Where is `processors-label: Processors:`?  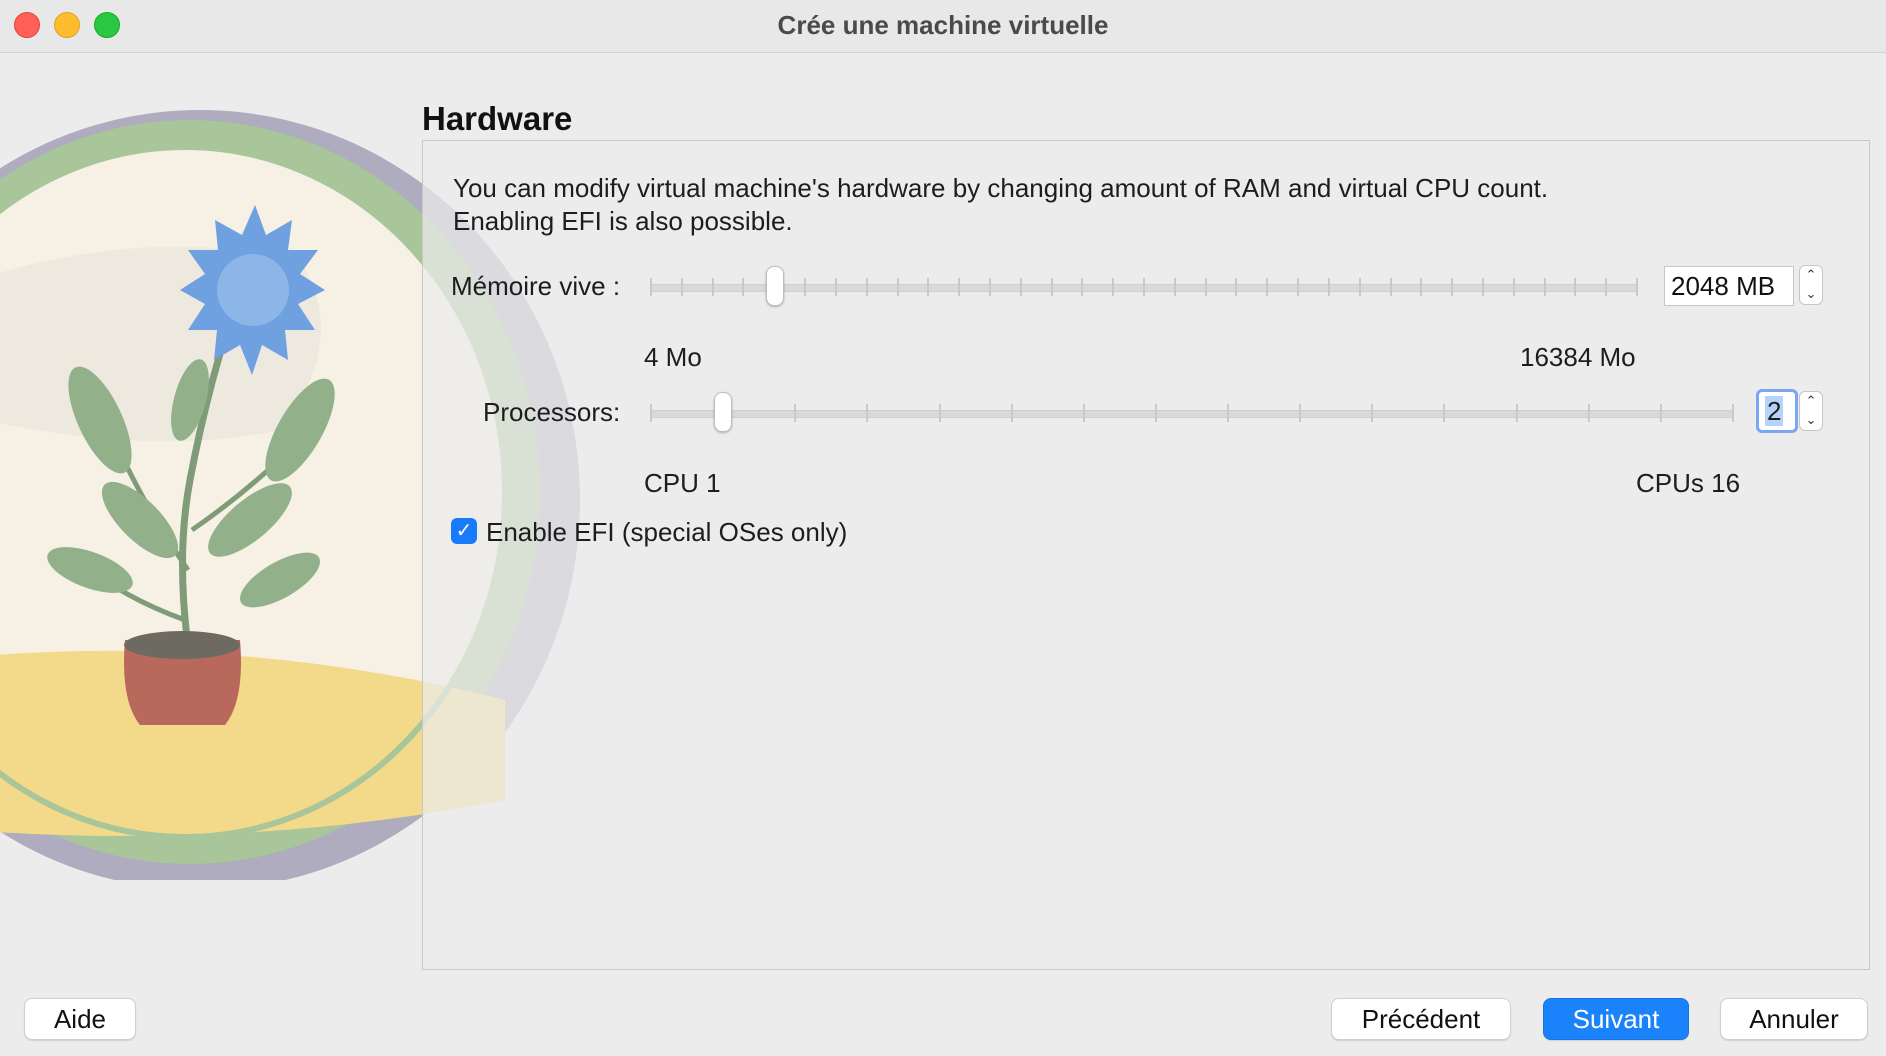
processors-label: Processors: is located at coordinates (552, 412).